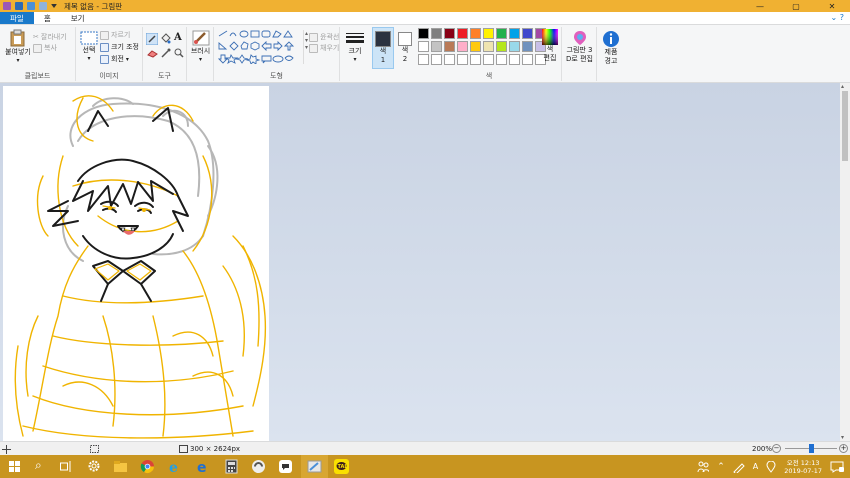  What do you see at coordinates (178, 37) in the screenshot?
I see `text-tool-icon: A` at bounding box center [178, 37].